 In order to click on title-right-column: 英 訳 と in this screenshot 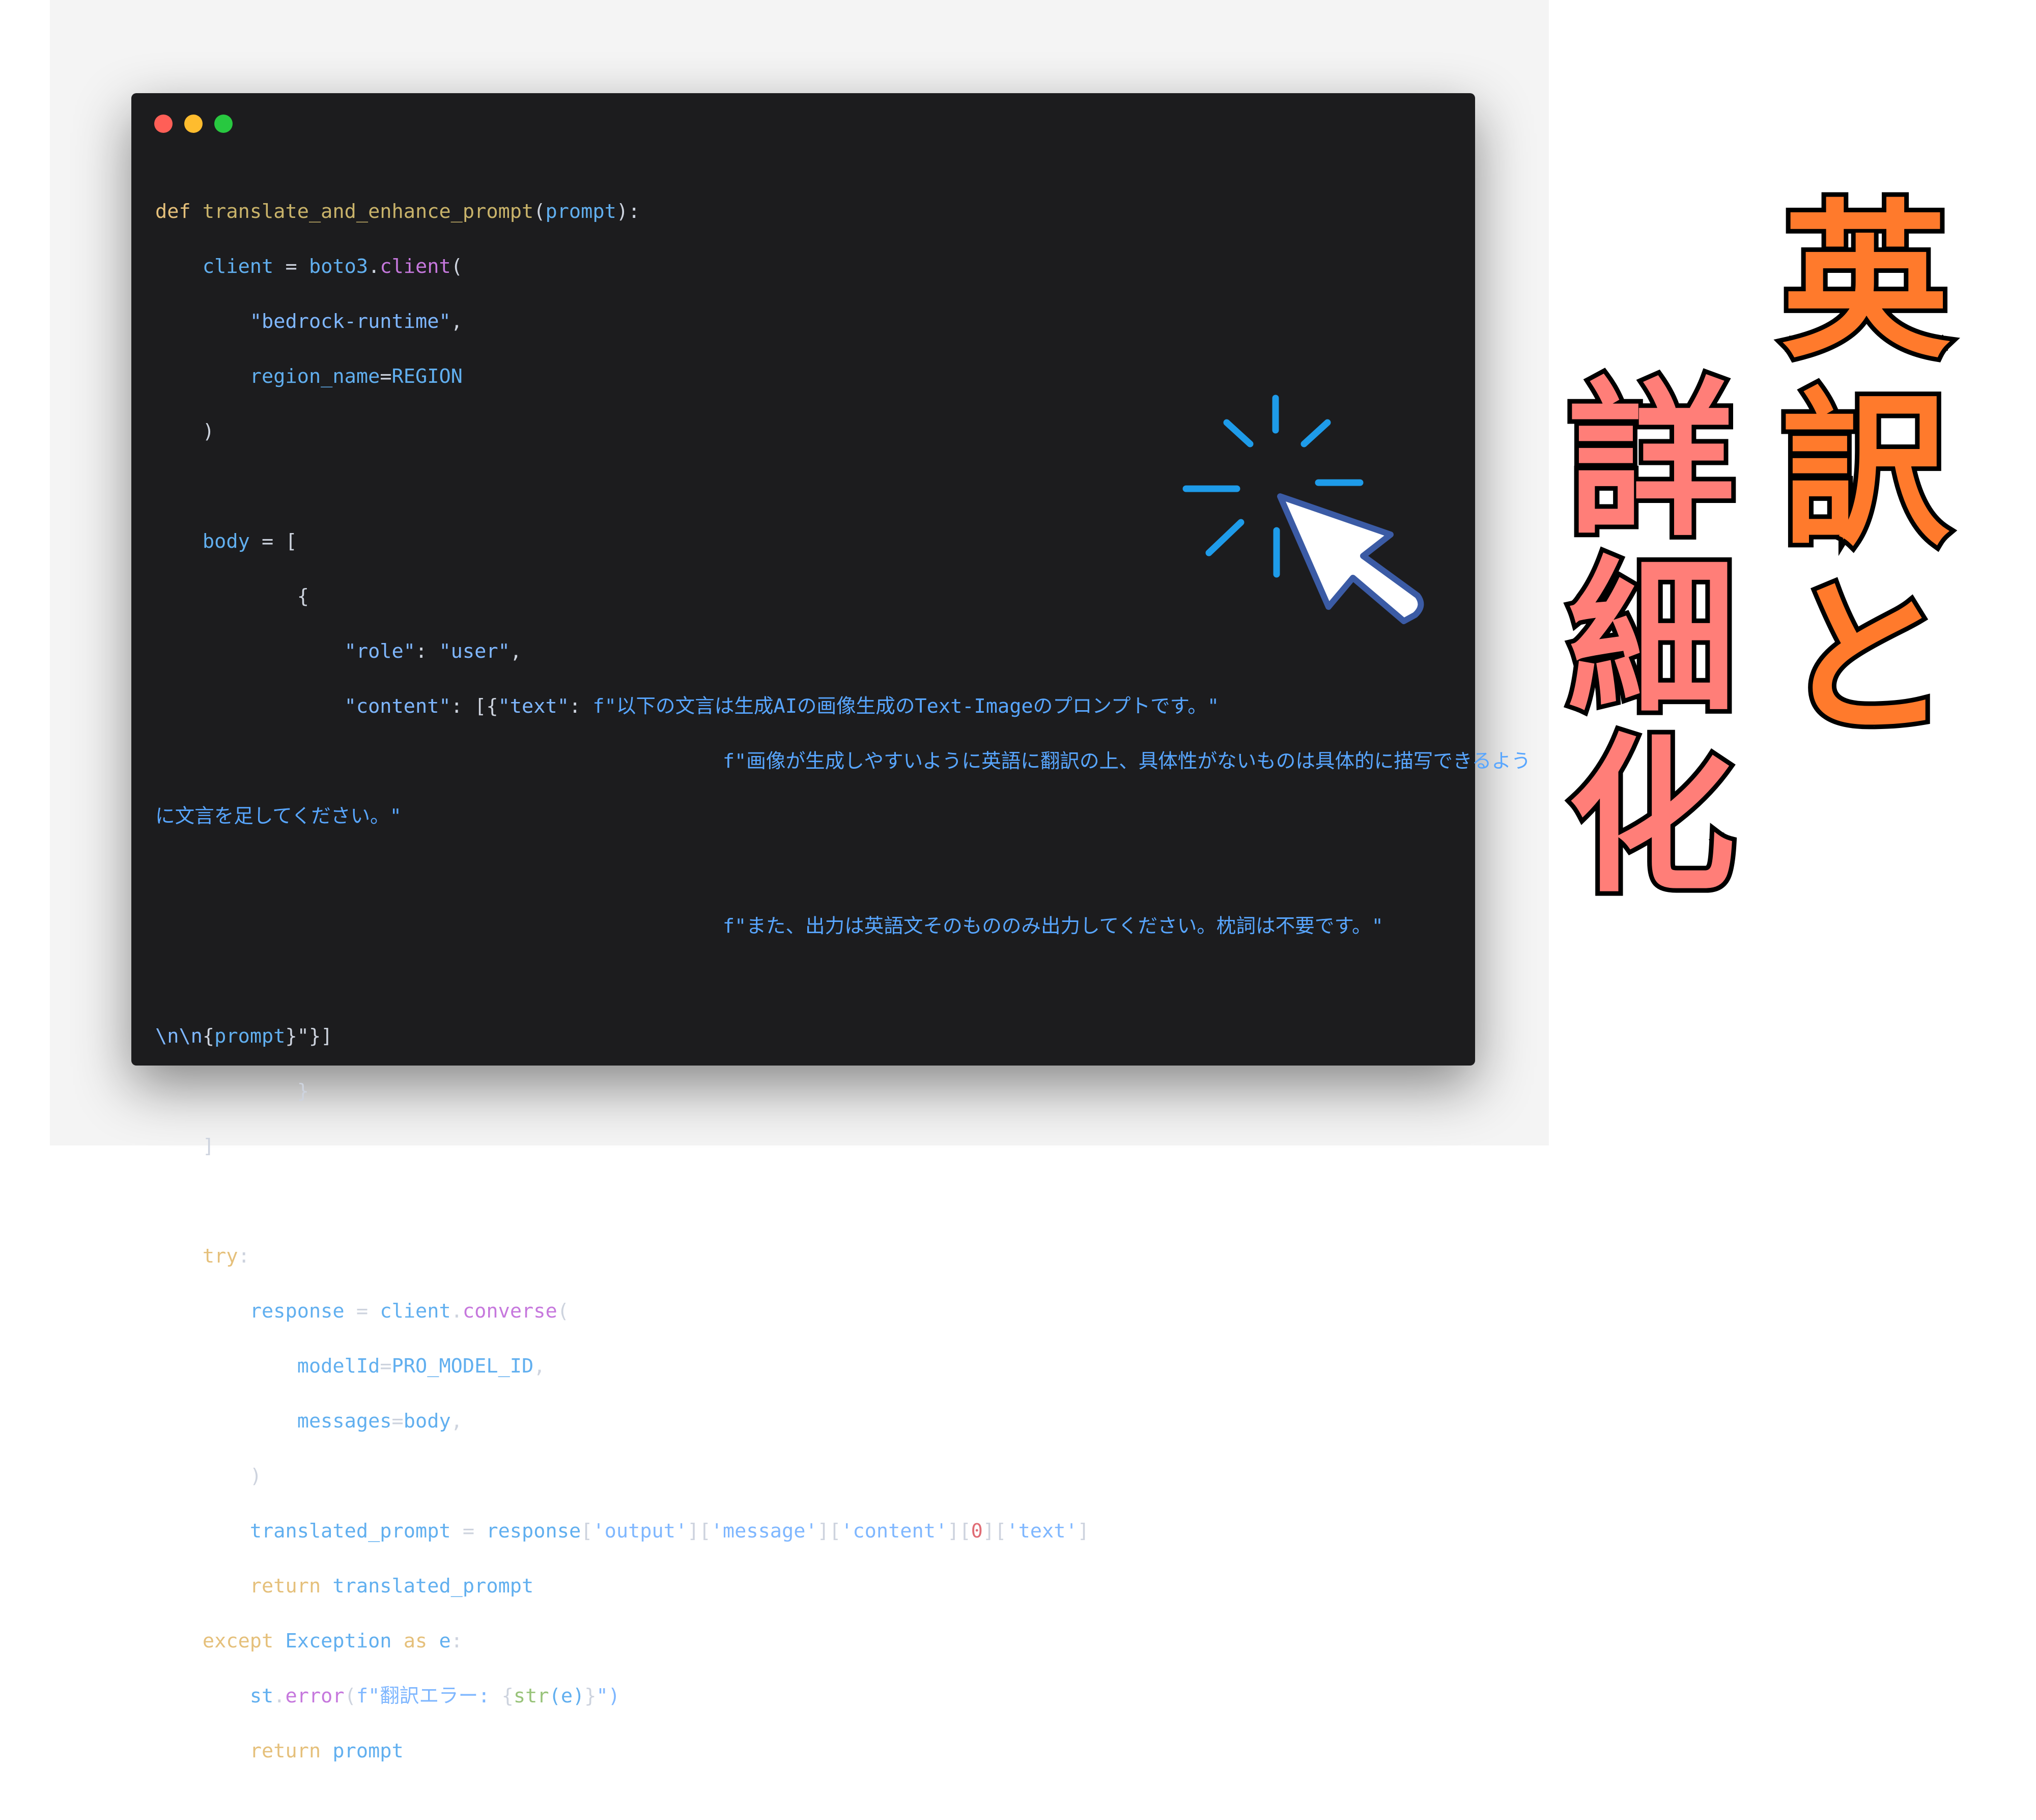, I will do `click(1865, 474)`.